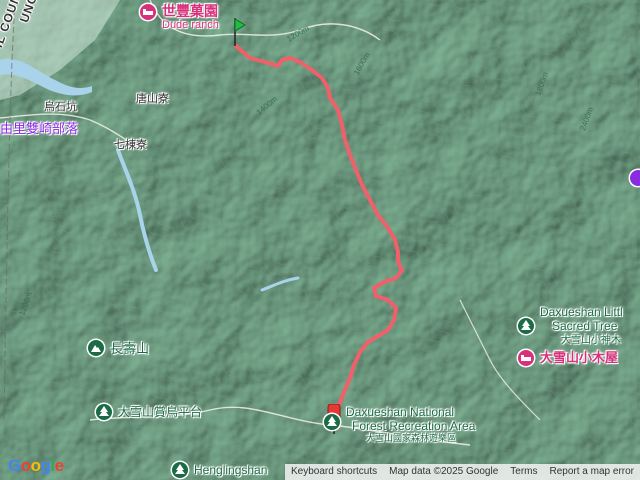 Image resolution: width=640 pixels, height=480 pixels. What do you see at coordinates (591, 340) in the screenshot?
I see `little-tree-zh-label: 大雪山小神木` at bounding box center [591, 340].